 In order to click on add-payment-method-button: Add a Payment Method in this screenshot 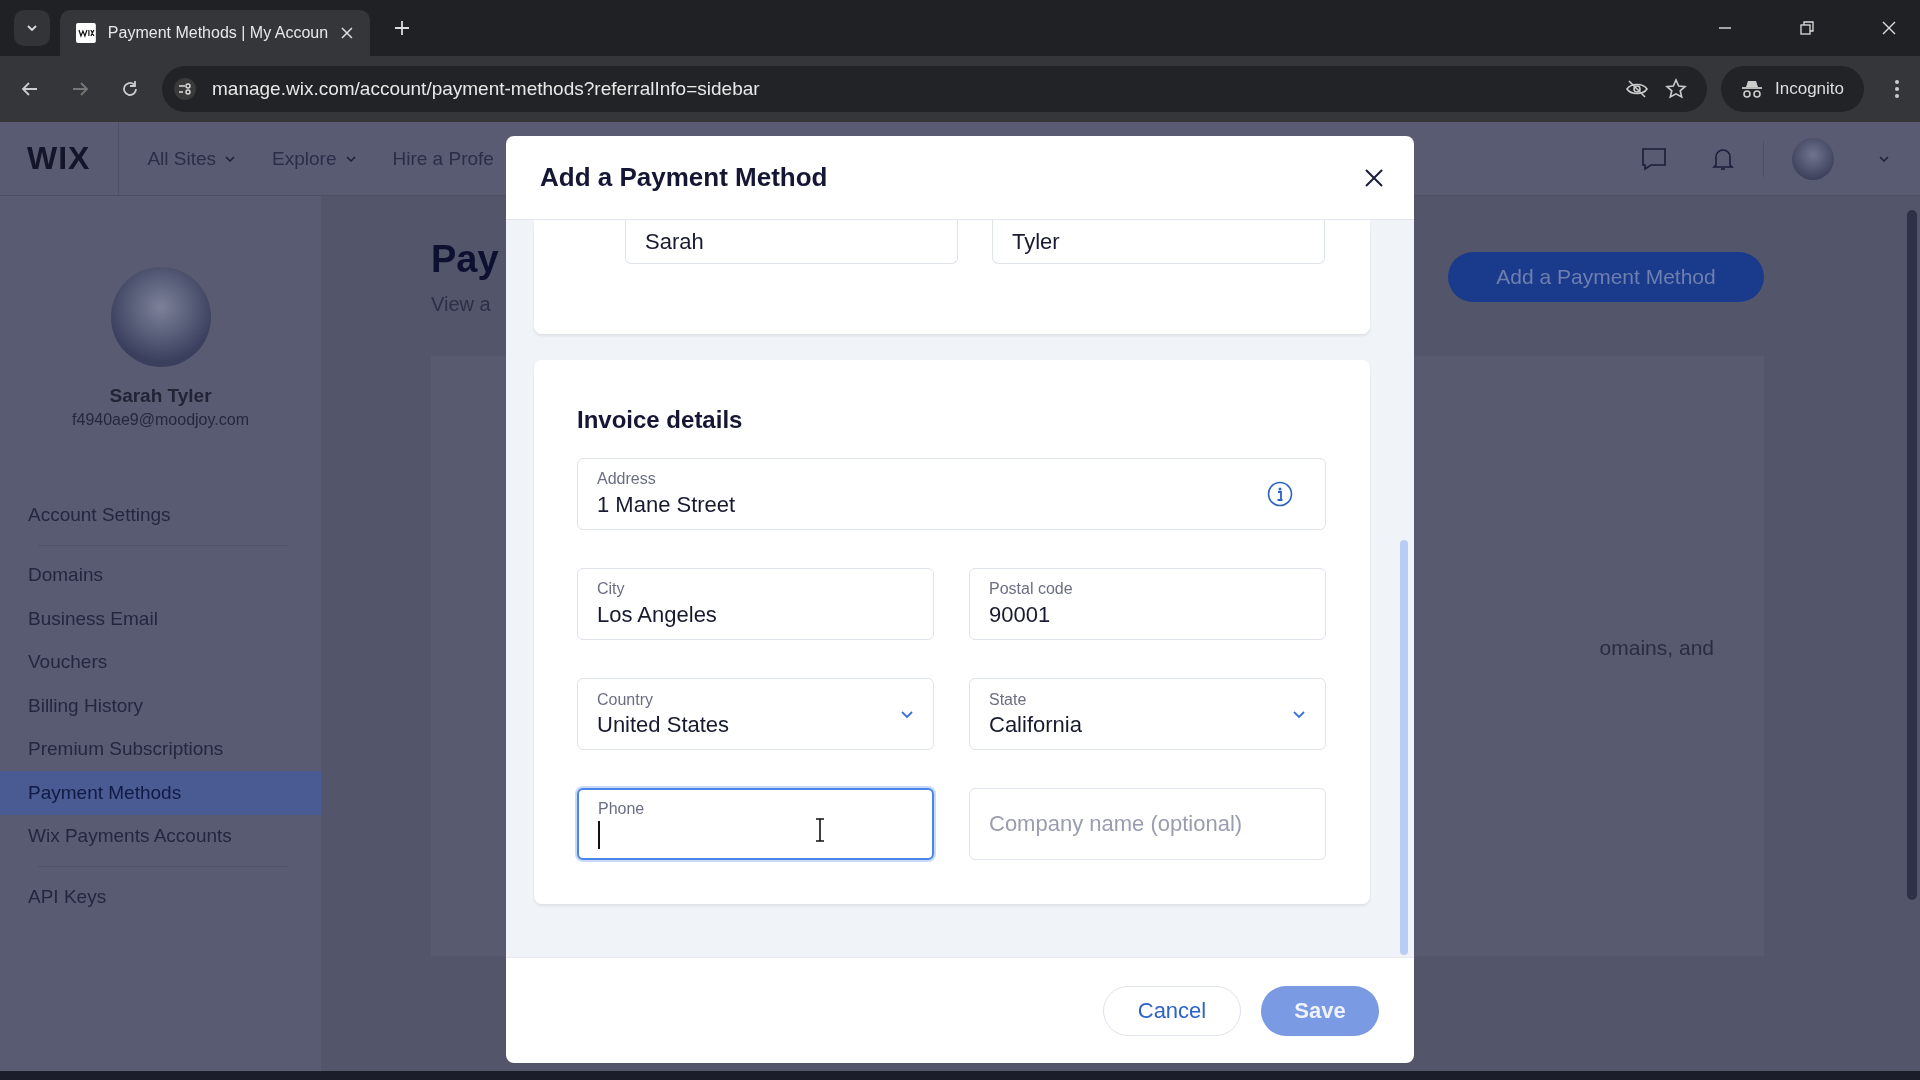, I will do `click(1606, 277)`.